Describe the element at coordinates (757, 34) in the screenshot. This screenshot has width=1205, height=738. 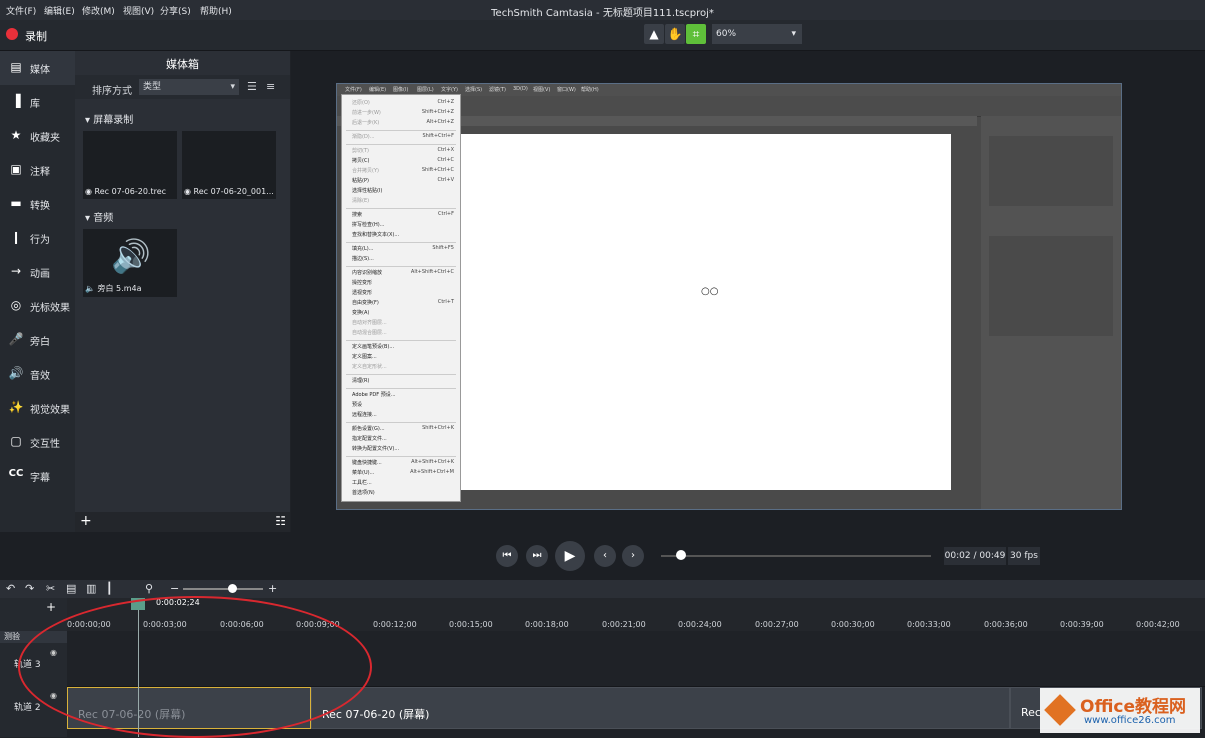
I see `zoom-dropdown: 60% ▾` at that location.